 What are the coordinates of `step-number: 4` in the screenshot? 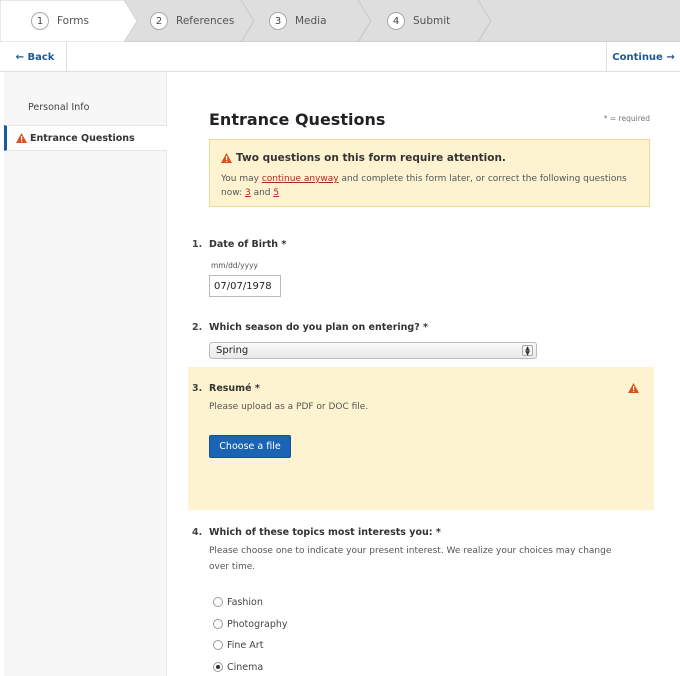 It's located at (396, 21).